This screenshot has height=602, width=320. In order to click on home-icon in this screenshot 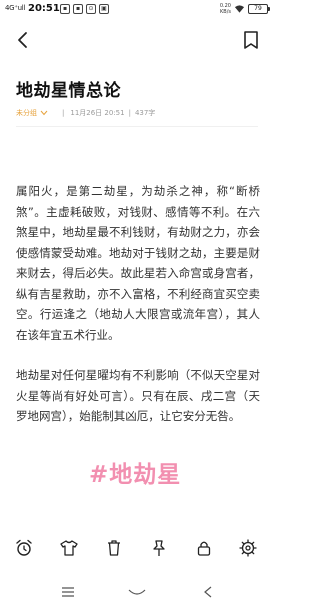, I will do `click(137, 592)`.